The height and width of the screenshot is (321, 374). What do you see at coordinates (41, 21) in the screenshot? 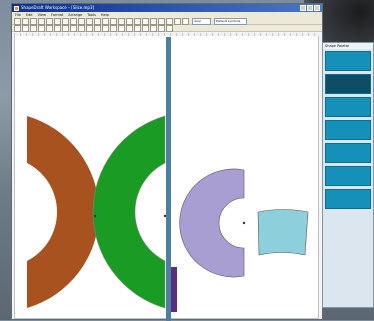
I see `print-icon` at bounding box center [41, 21].